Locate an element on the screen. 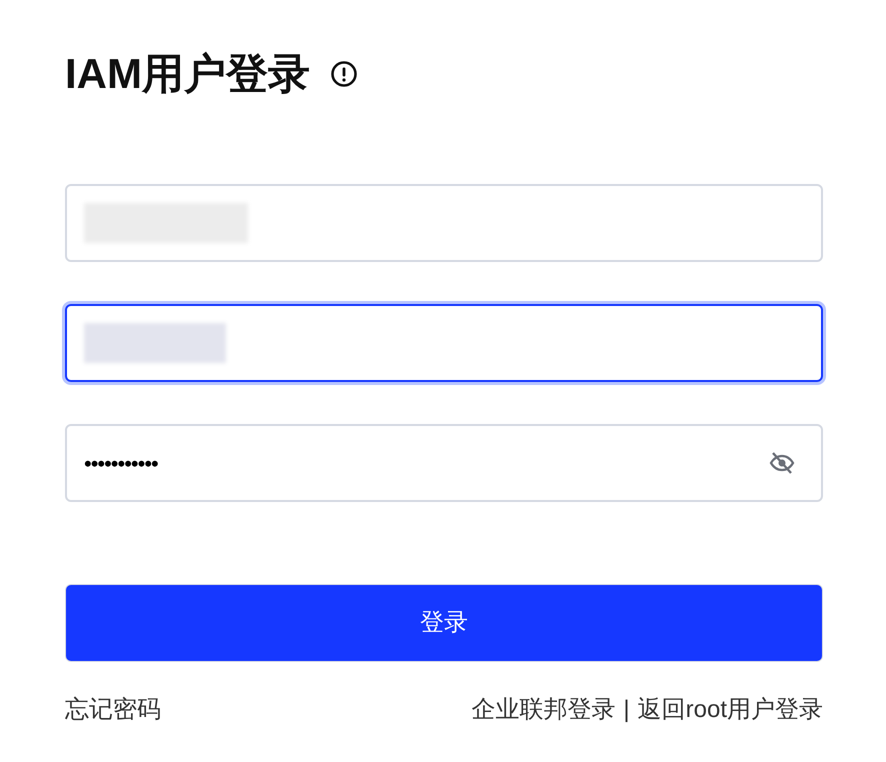 The height and width of the screenshot is (762, 886). login-option-link: 返回root用户登录 is located at coordinates (730, 710).